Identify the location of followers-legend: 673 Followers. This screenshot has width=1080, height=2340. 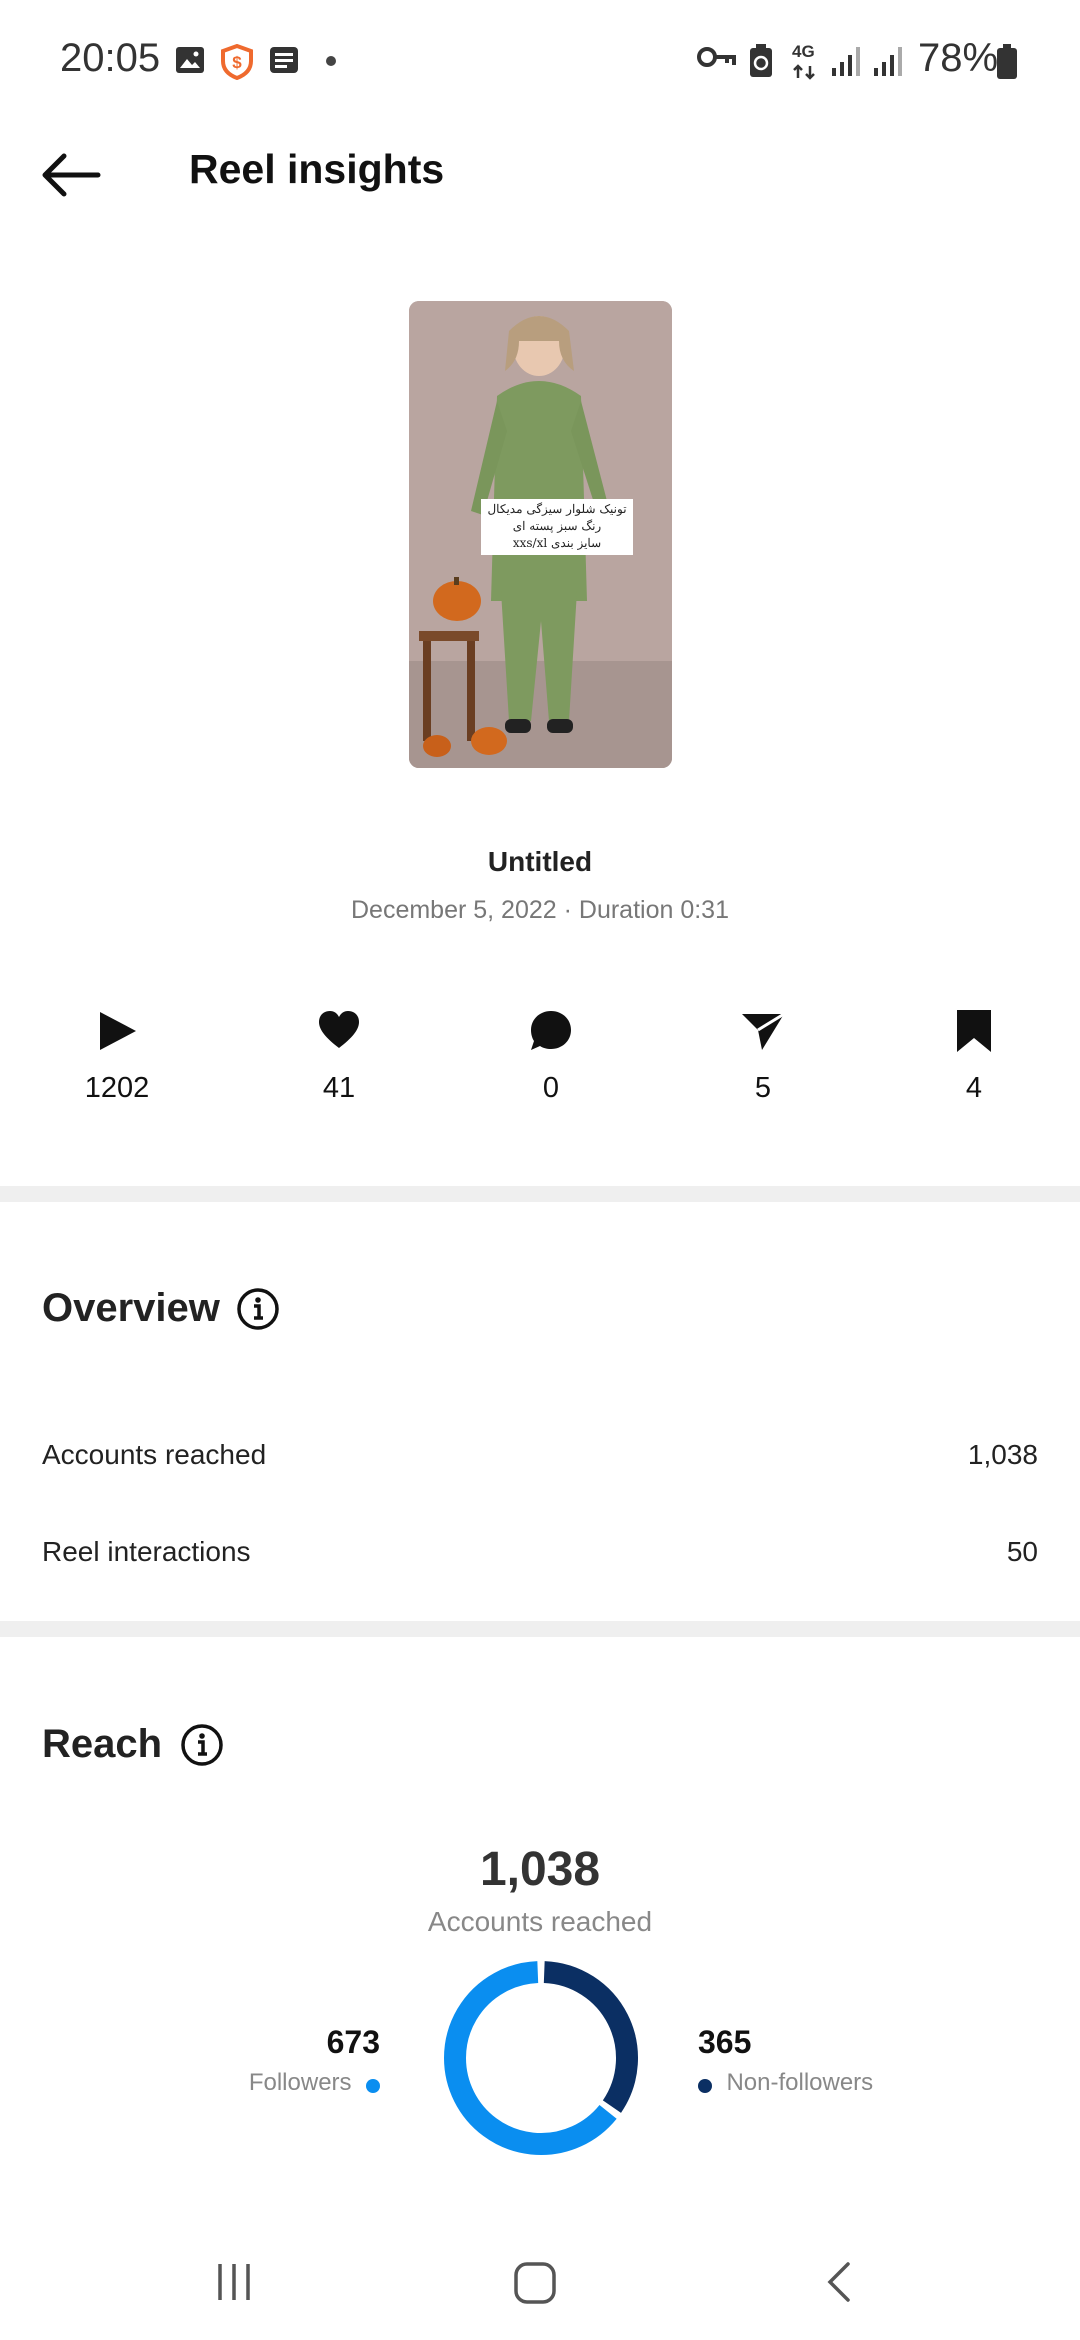
(290, 2060).